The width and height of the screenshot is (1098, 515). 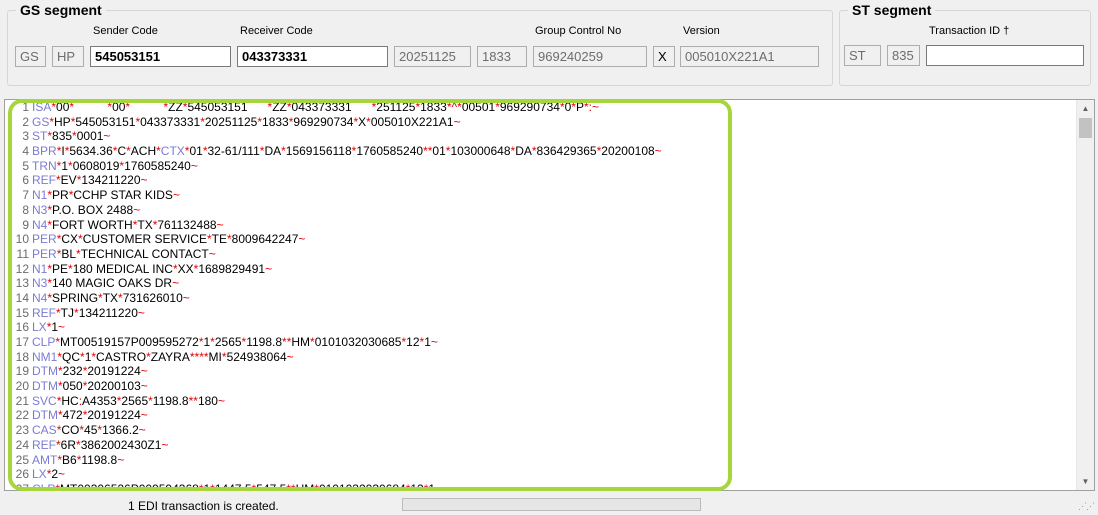 I want to click on line-number: 13, so click(x=22, y=283).